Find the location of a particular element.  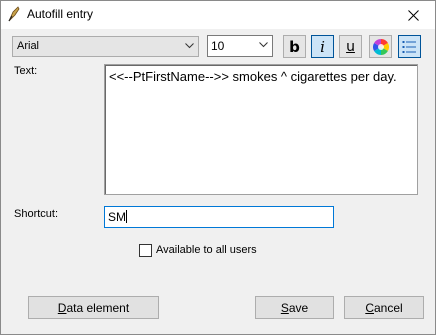

close-icon is located at coordinates (413, 15).